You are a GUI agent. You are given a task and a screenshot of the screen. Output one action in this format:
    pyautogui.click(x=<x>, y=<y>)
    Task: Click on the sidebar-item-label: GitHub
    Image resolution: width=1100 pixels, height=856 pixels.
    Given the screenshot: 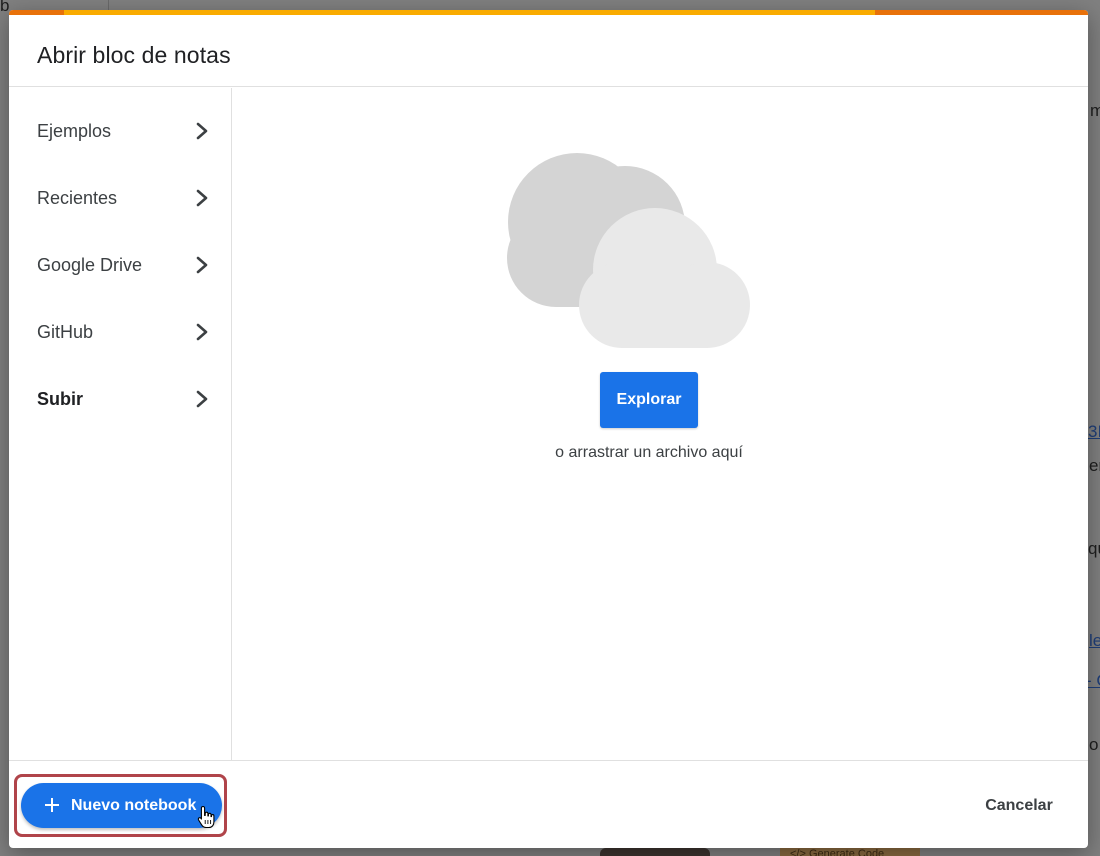 What is the action you would take?
    pyautogui.click(x=65, y=331)
    